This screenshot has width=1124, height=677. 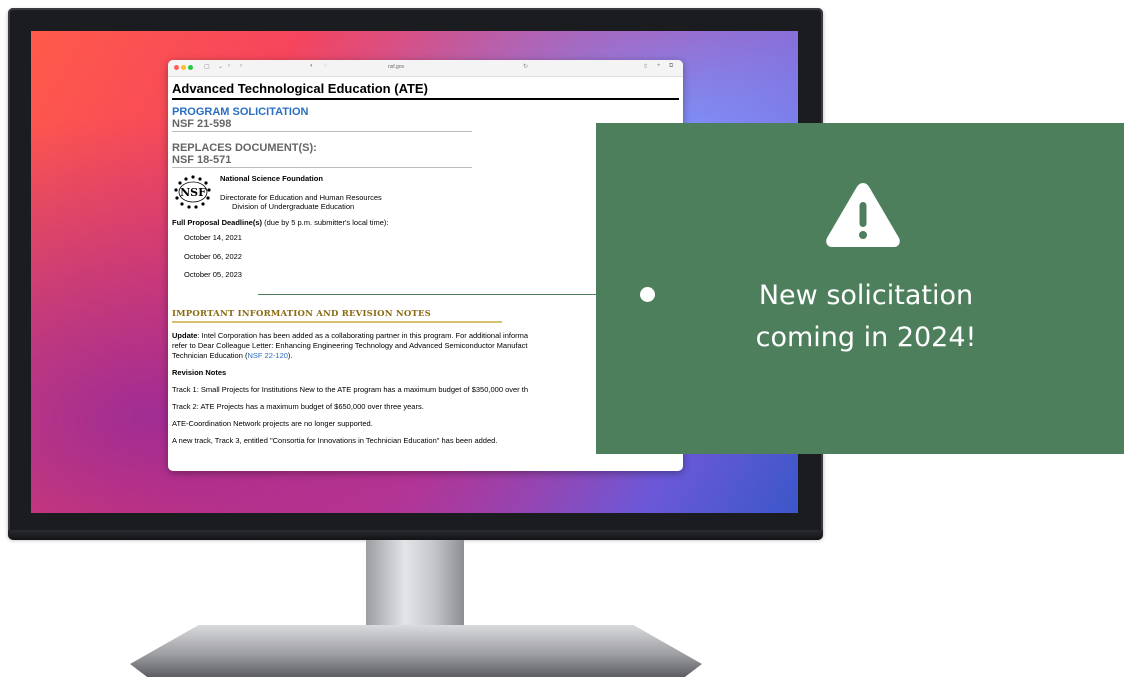 I want to click on chevron-down-icon: ⌄, so click(x=220, y=66).